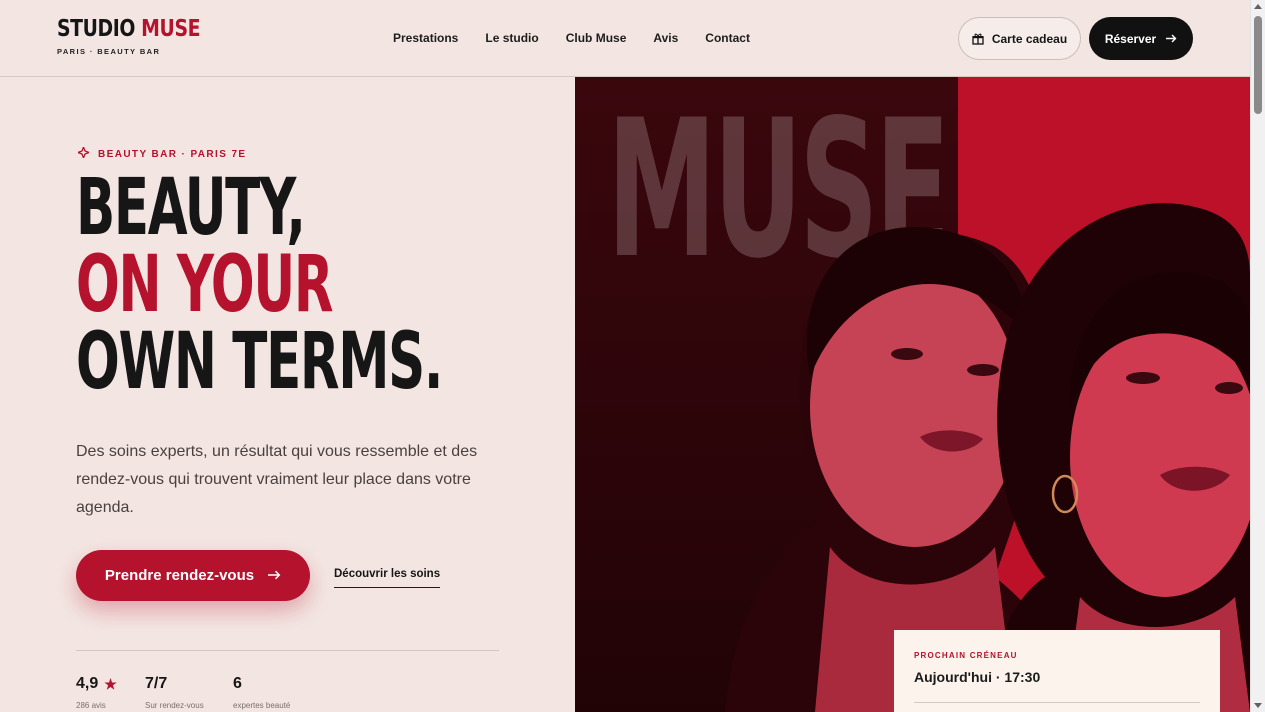 The height and width of the screenshot is (712, 1265). Describe the element at coordinates (174, 692) in the screenshot. I see `stat-availability: 7/7 Sur rendez-vous` at that location.